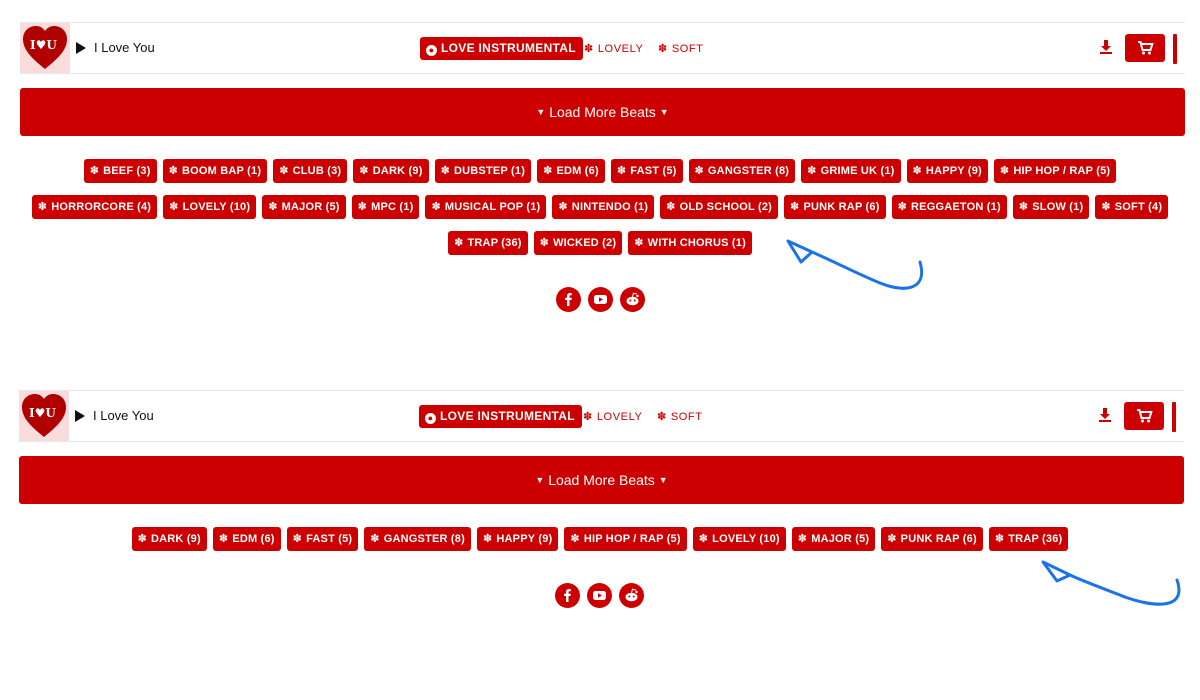 The height and width of the screenshot is (700, 1200). I want to click on tag-chip-label: MPC (1), so click(392, 207).